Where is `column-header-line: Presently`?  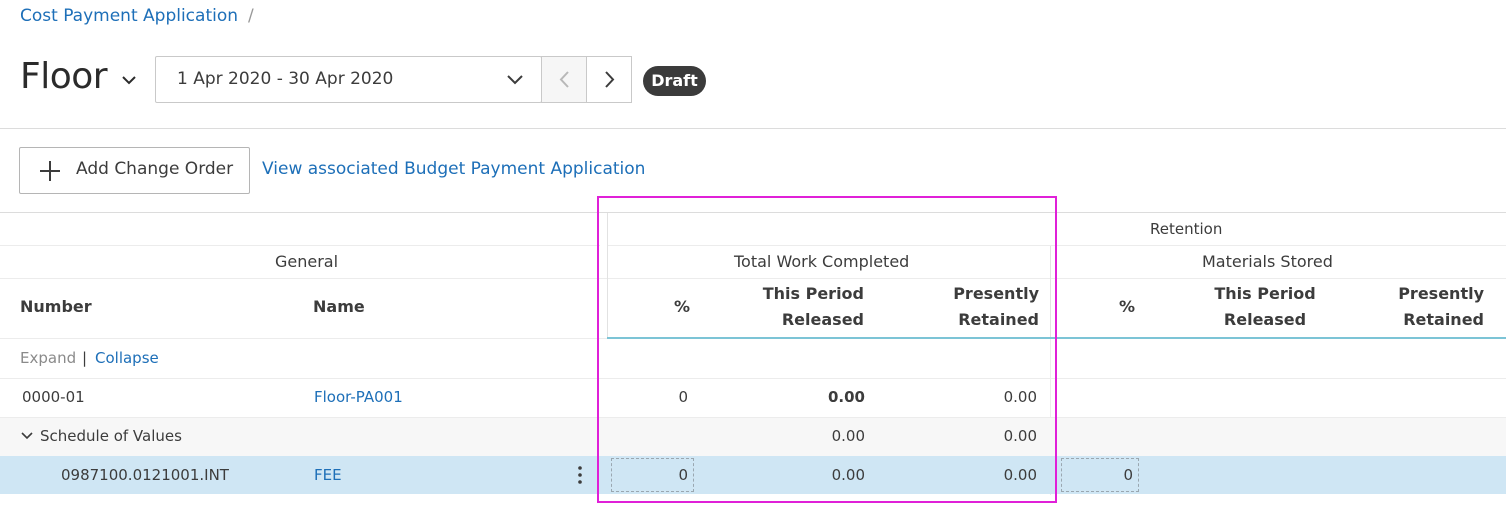
column-header-line: Presently is located at coordinates (1441, 293).